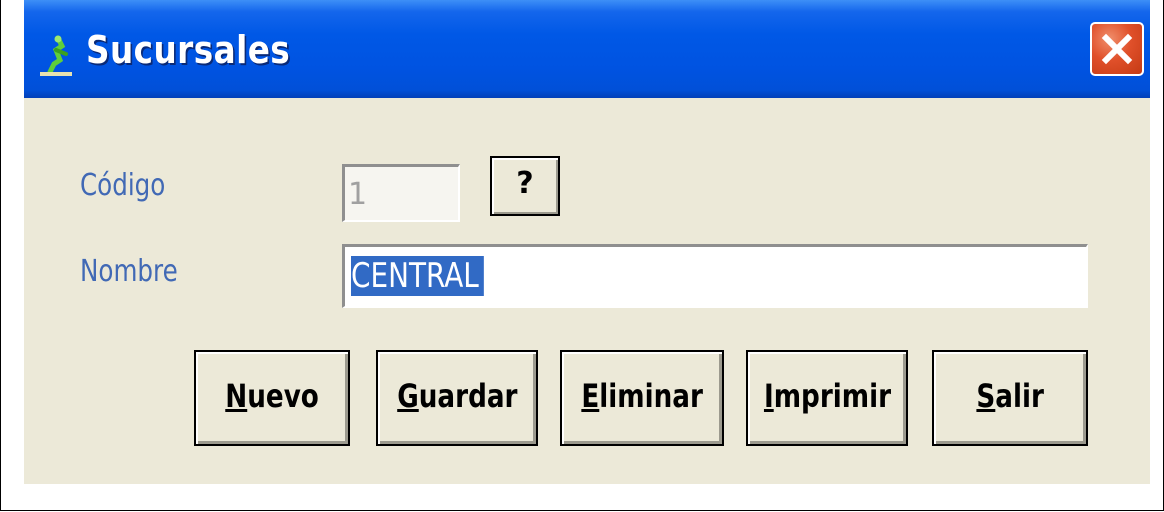 This screenshot has height=512, width=1164. What do you see at coordinates (123, 185) in the screenshot?
I see `codigo-label: Código` at bounding box center [123, 185].